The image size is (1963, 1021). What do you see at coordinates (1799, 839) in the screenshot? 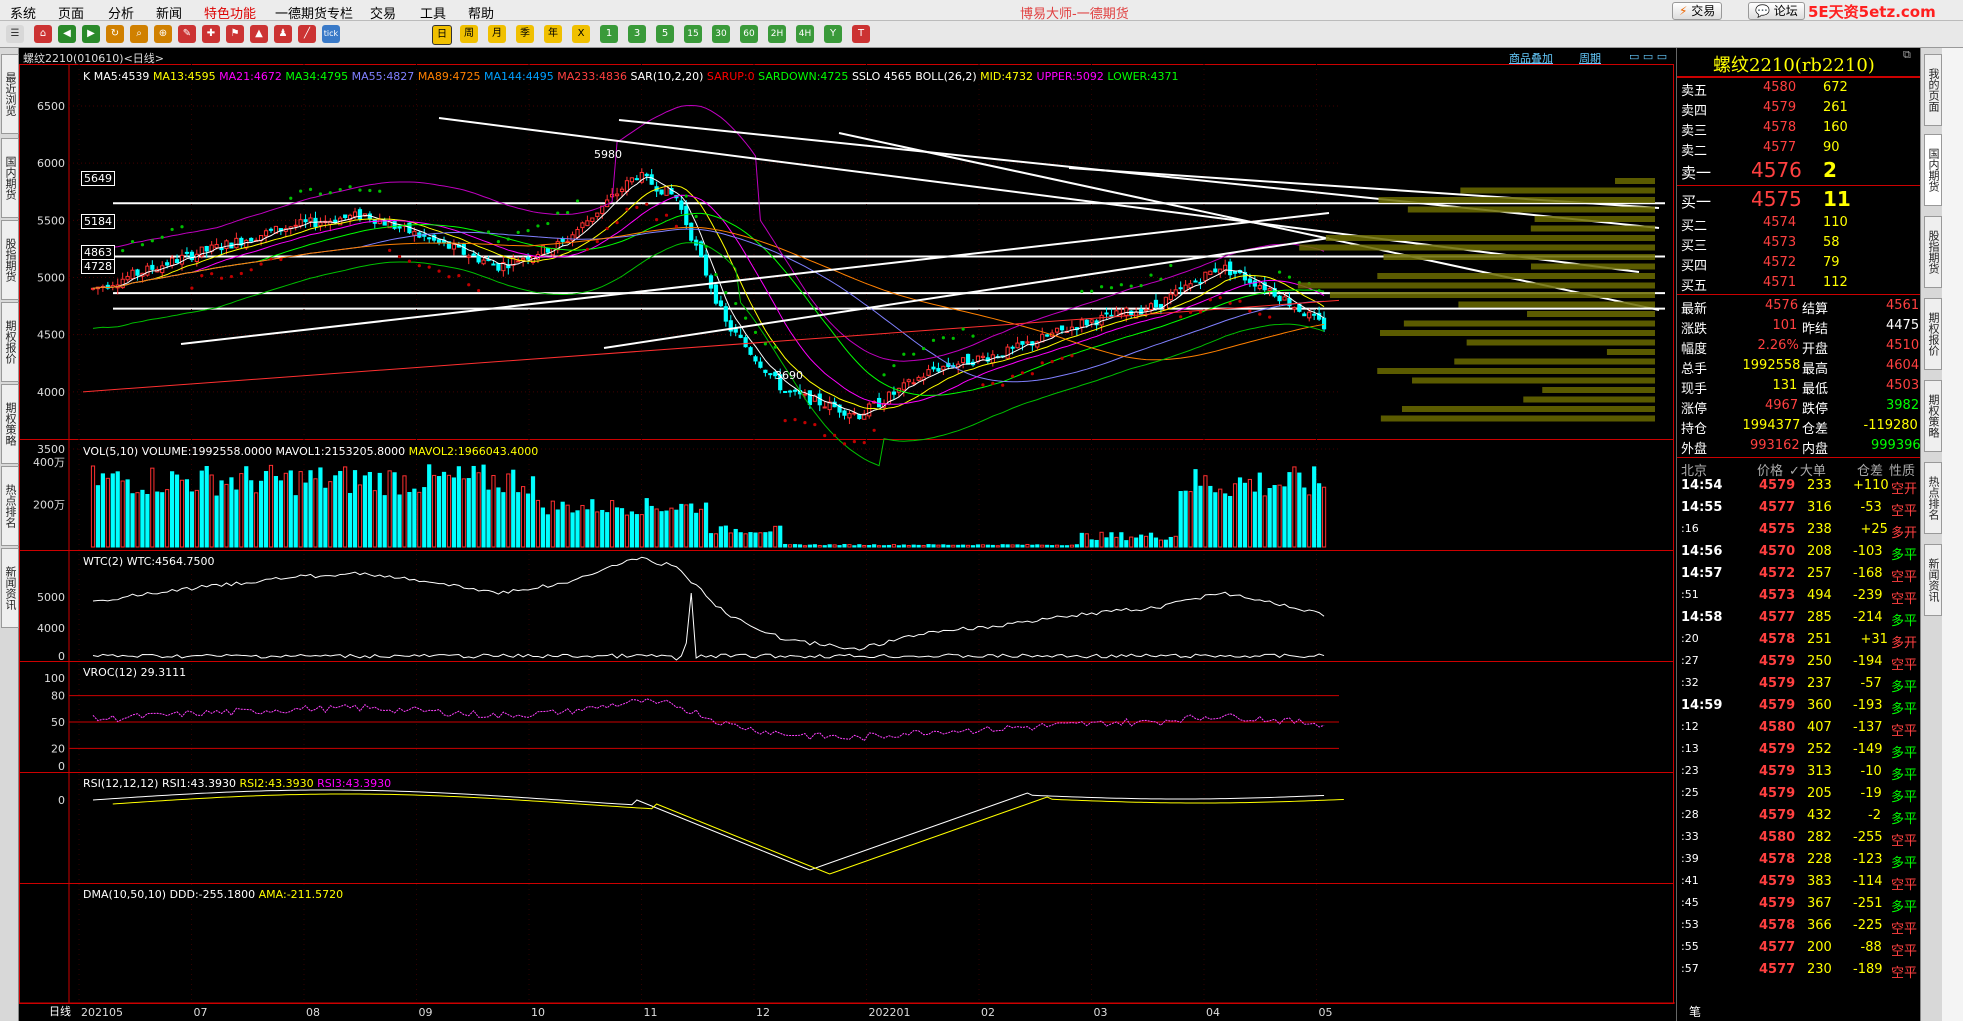
I see `tick-row: :33 4580 282 -255 空平` at bounding box center [1799, 839].